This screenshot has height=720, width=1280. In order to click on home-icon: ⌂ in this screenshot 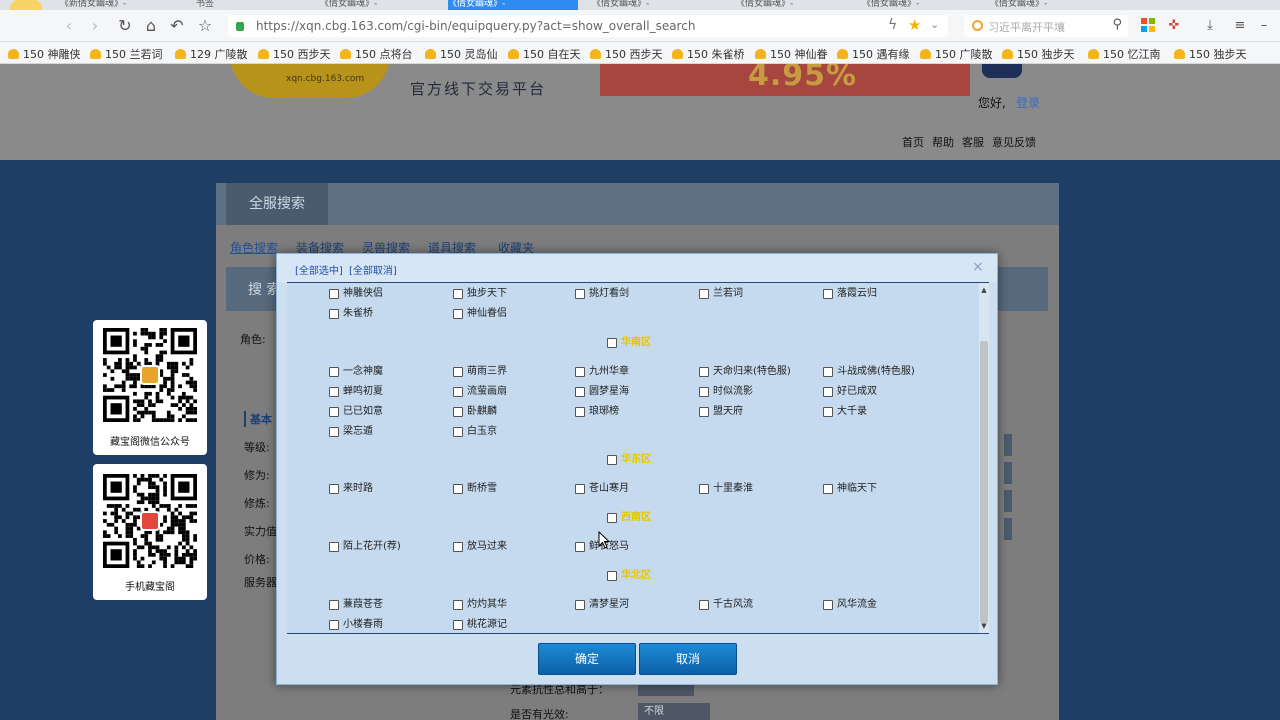, I will do `click(151, 26)`.